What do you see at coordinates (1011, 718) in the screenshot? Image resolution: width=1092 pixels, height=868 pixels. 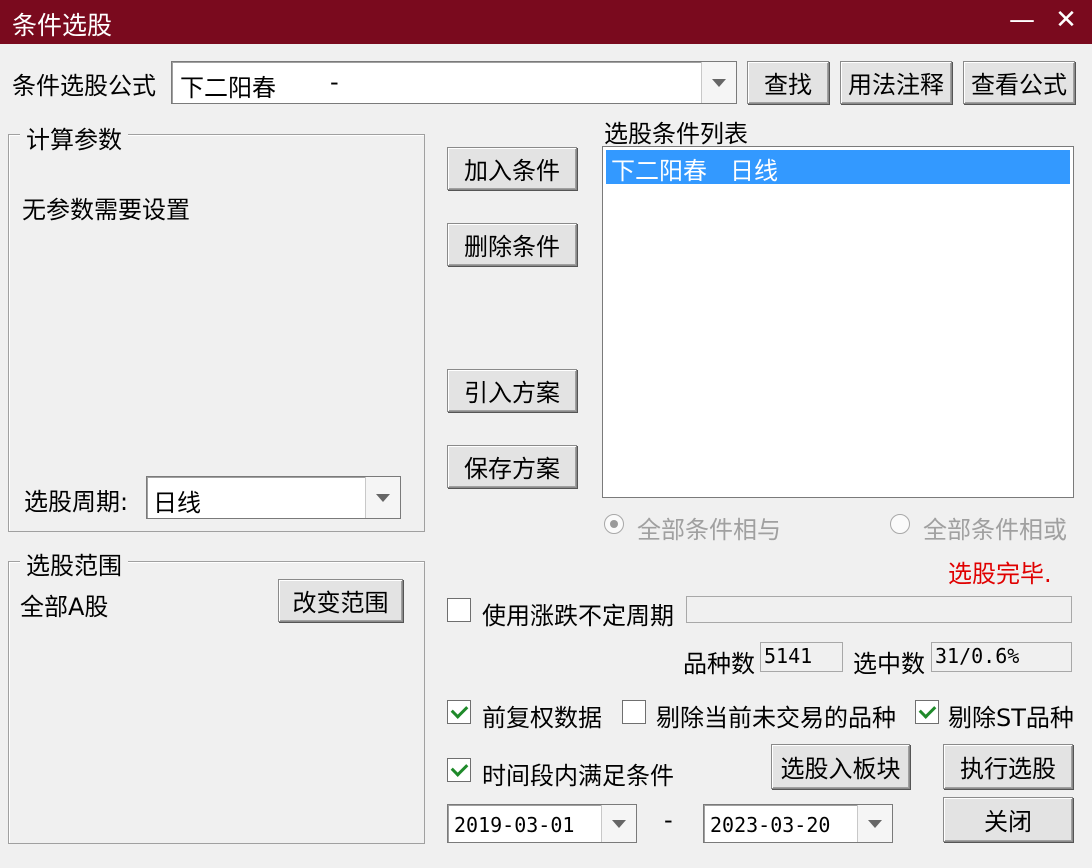 I see `exclude-st-label: 剔除ST品种` at bounding box center [1011, 718].